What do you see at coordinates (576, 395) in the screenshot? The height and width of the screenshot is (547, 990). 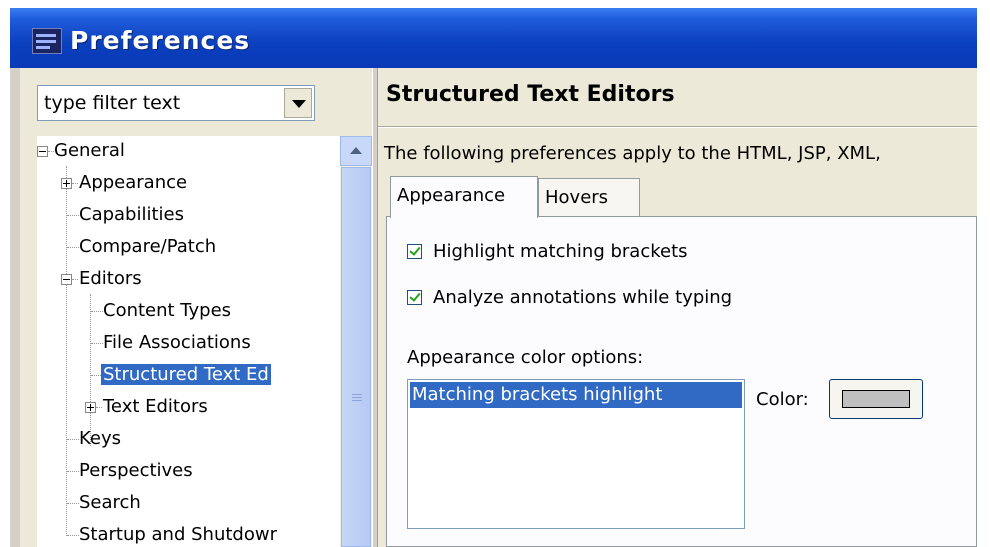 I see `list-item: Matching brackets highlight` at bounding box center [576, 395].